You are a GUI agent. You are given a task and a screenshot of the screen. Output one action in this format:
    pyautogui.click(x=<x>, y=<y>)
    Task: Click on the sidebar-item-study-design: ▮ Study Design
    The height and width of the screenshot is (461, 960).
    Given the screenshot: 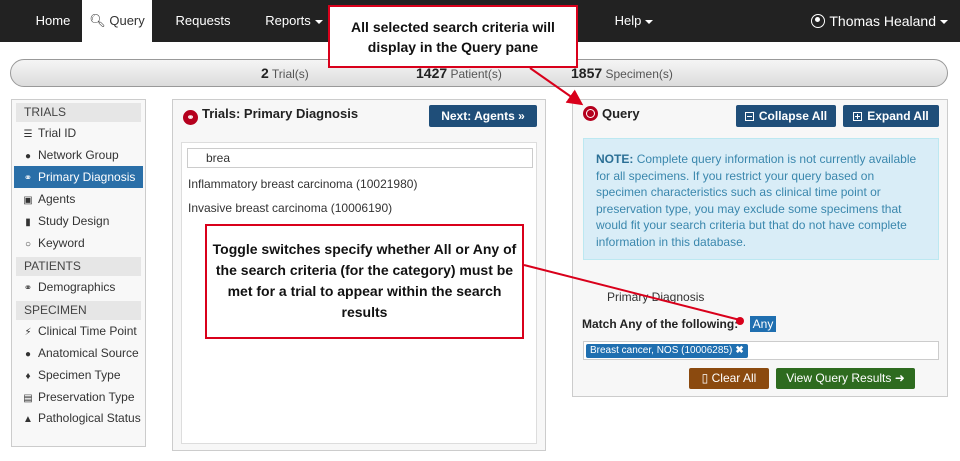 What is the action you would take?
    pyautogui.click(x=78, y=221)
    